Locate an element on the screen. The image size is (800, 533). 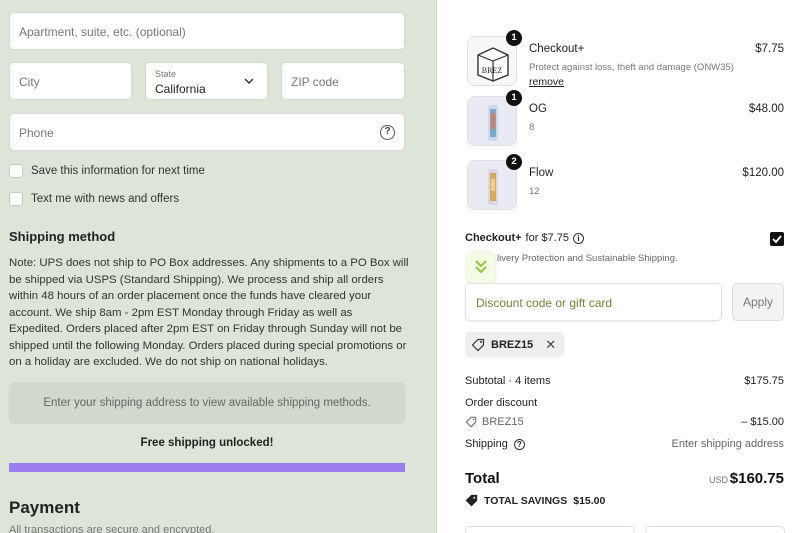
savings-value: $15.00 is located at coordinates (589, 500).